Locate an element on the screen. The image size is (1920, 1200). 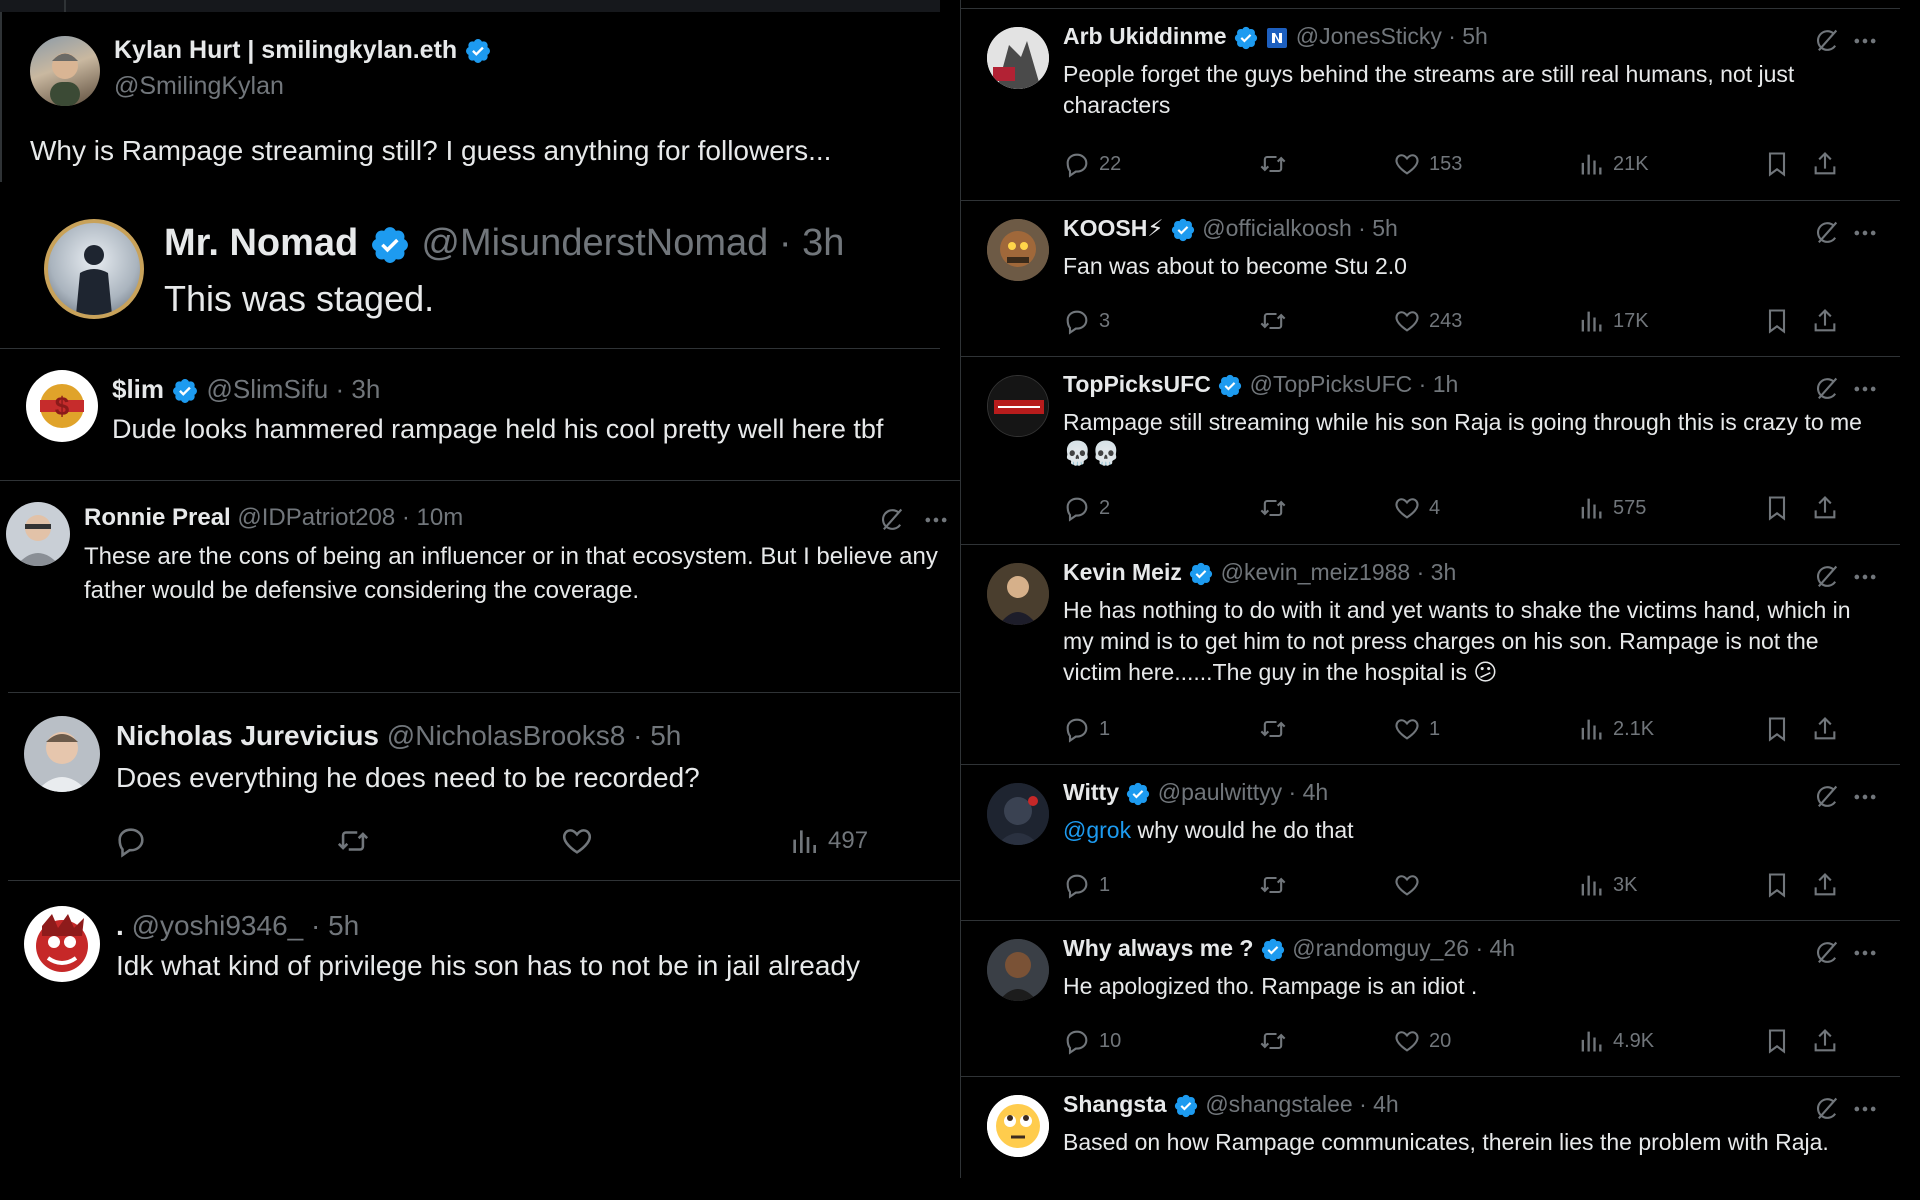
reply-button: 3 is located at coordinates (1086, 321).